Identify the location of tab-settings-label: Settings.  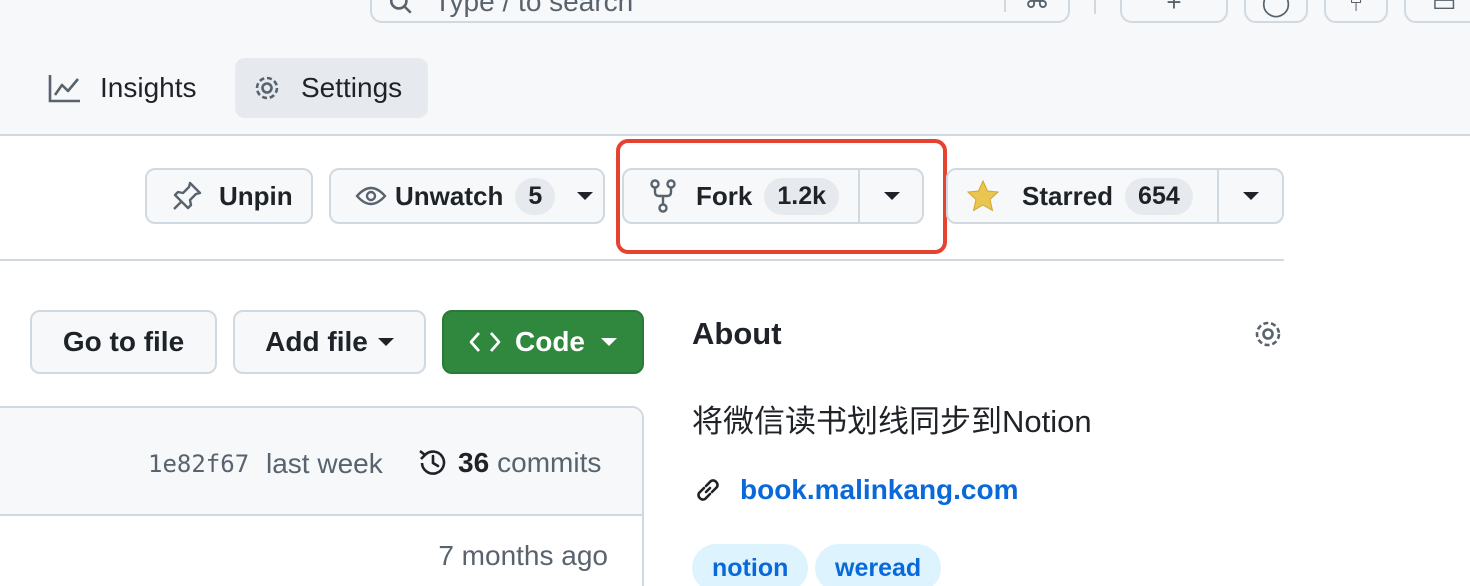
(352, 87).